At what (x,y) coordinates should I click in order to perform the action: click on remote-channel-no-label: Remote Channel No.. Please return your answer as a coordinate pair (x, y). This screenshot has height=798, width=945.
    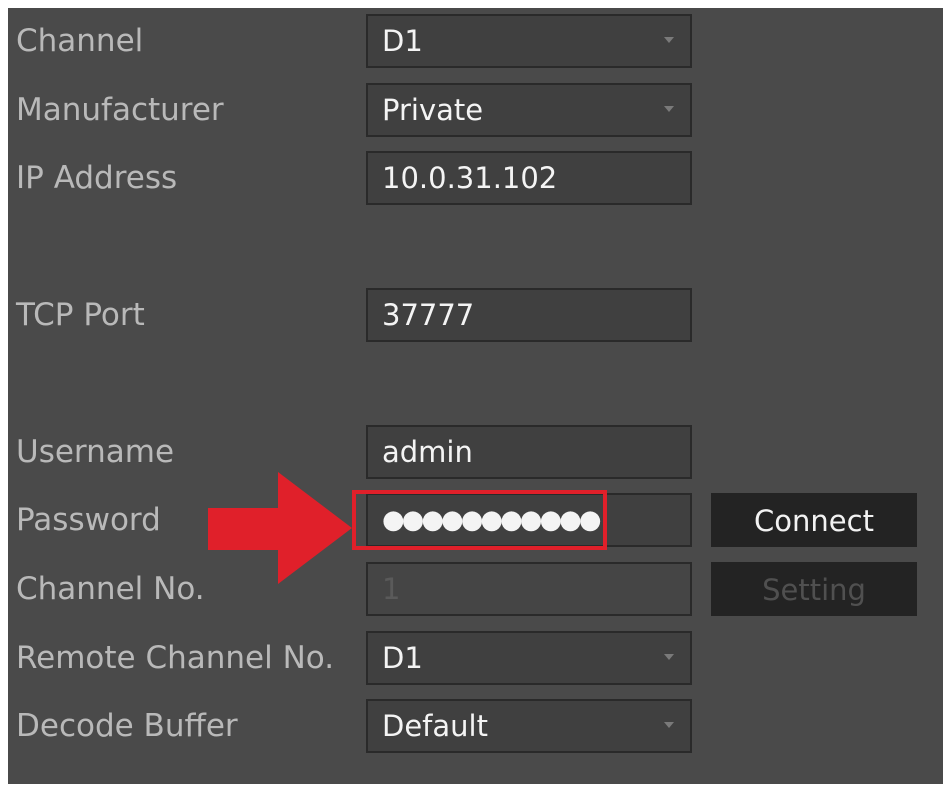
    Looking at the image, I should click on (175, 658).